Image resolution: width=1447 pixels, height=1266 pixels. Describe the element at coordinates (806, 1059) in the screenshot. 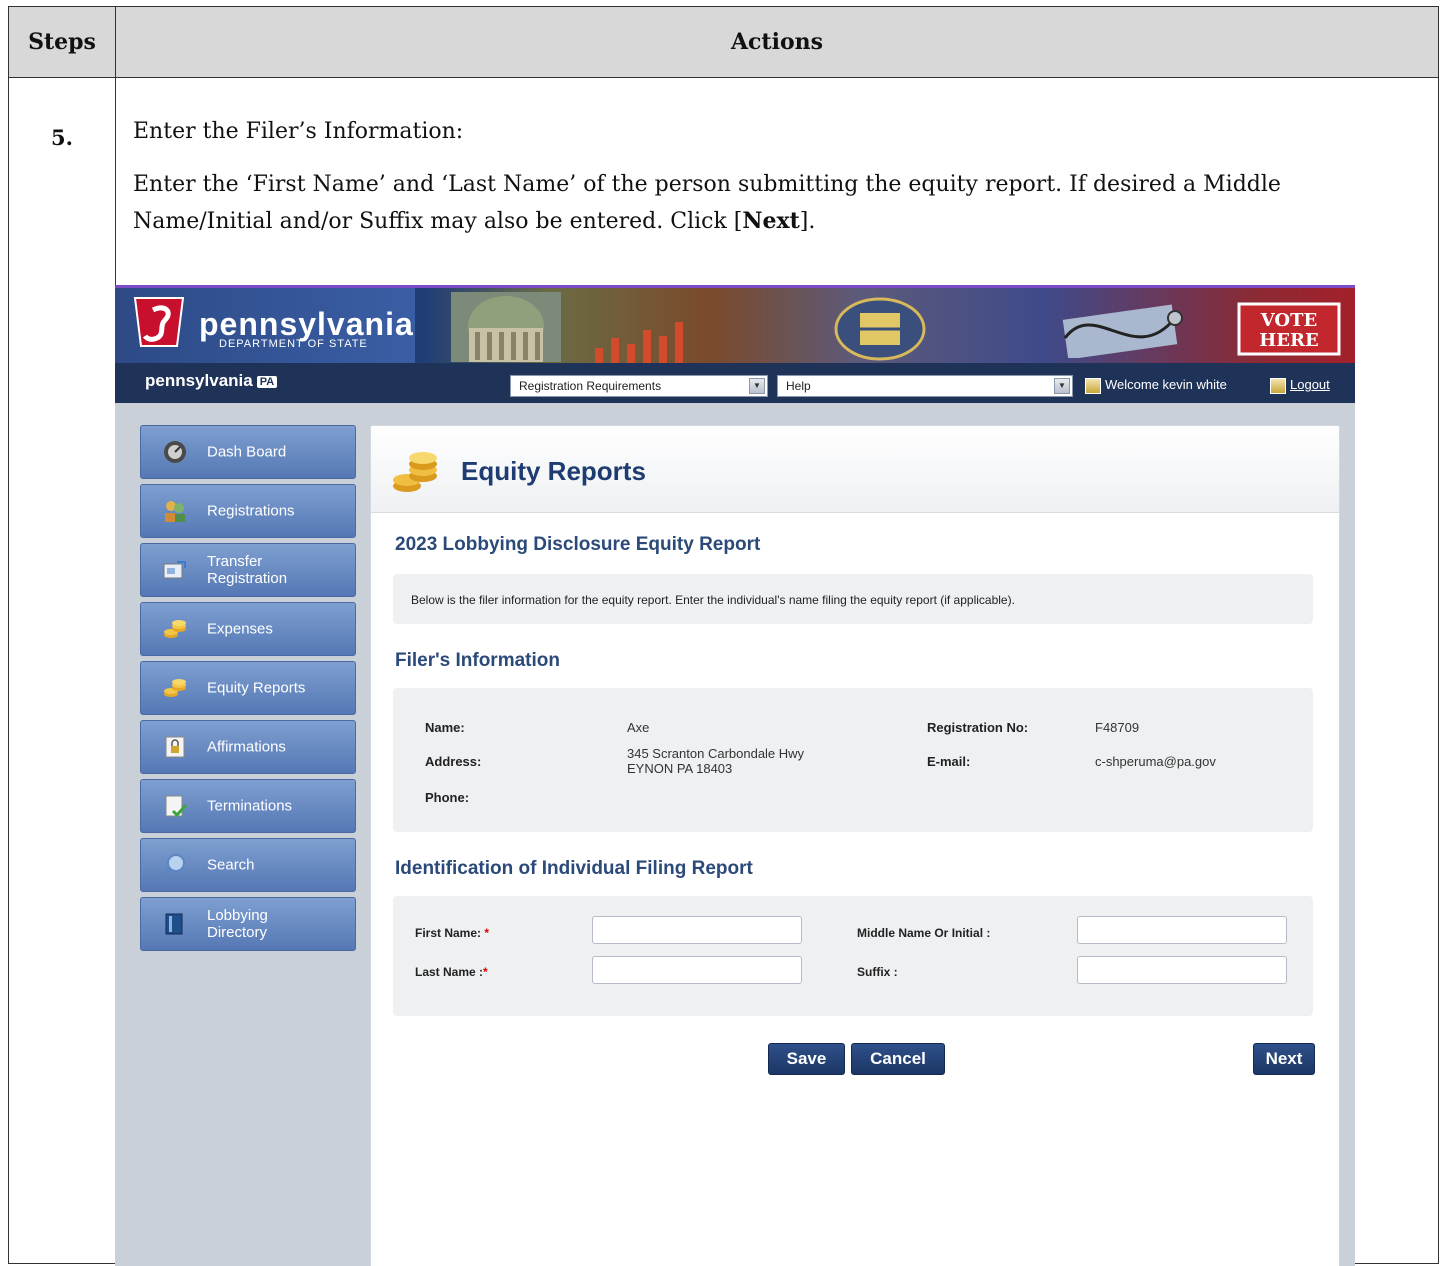

I see `save-button: Save` at that location.